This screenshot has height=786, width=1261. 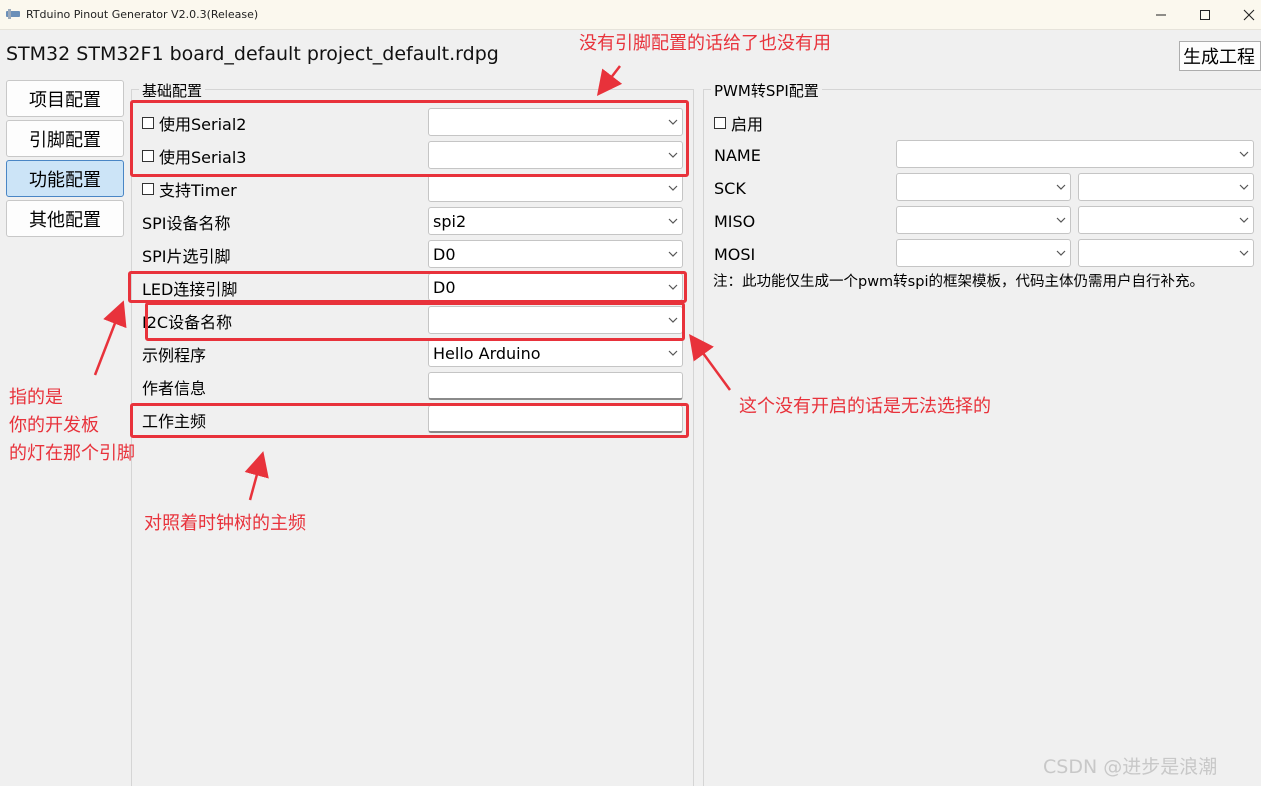 I want to click on annotation-top-text: 没有引脚配置的话给了也没有用, so click(x=705, y=43).